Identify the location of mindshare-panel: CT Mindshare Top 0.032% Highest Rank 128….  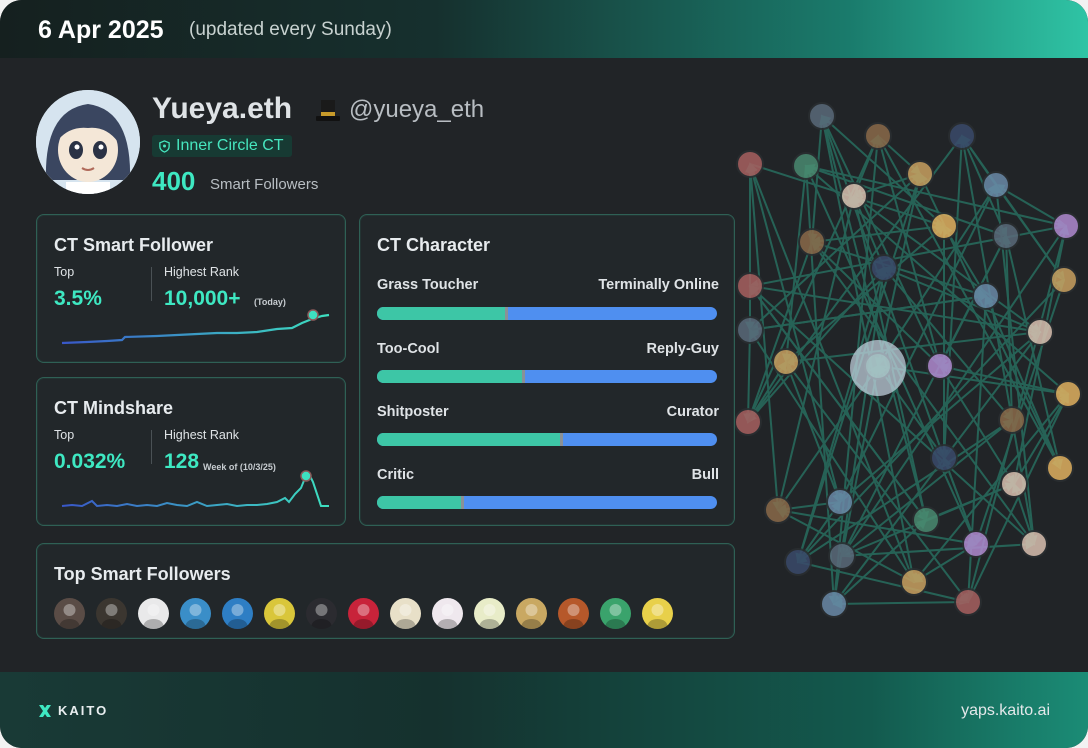
(191, 451).